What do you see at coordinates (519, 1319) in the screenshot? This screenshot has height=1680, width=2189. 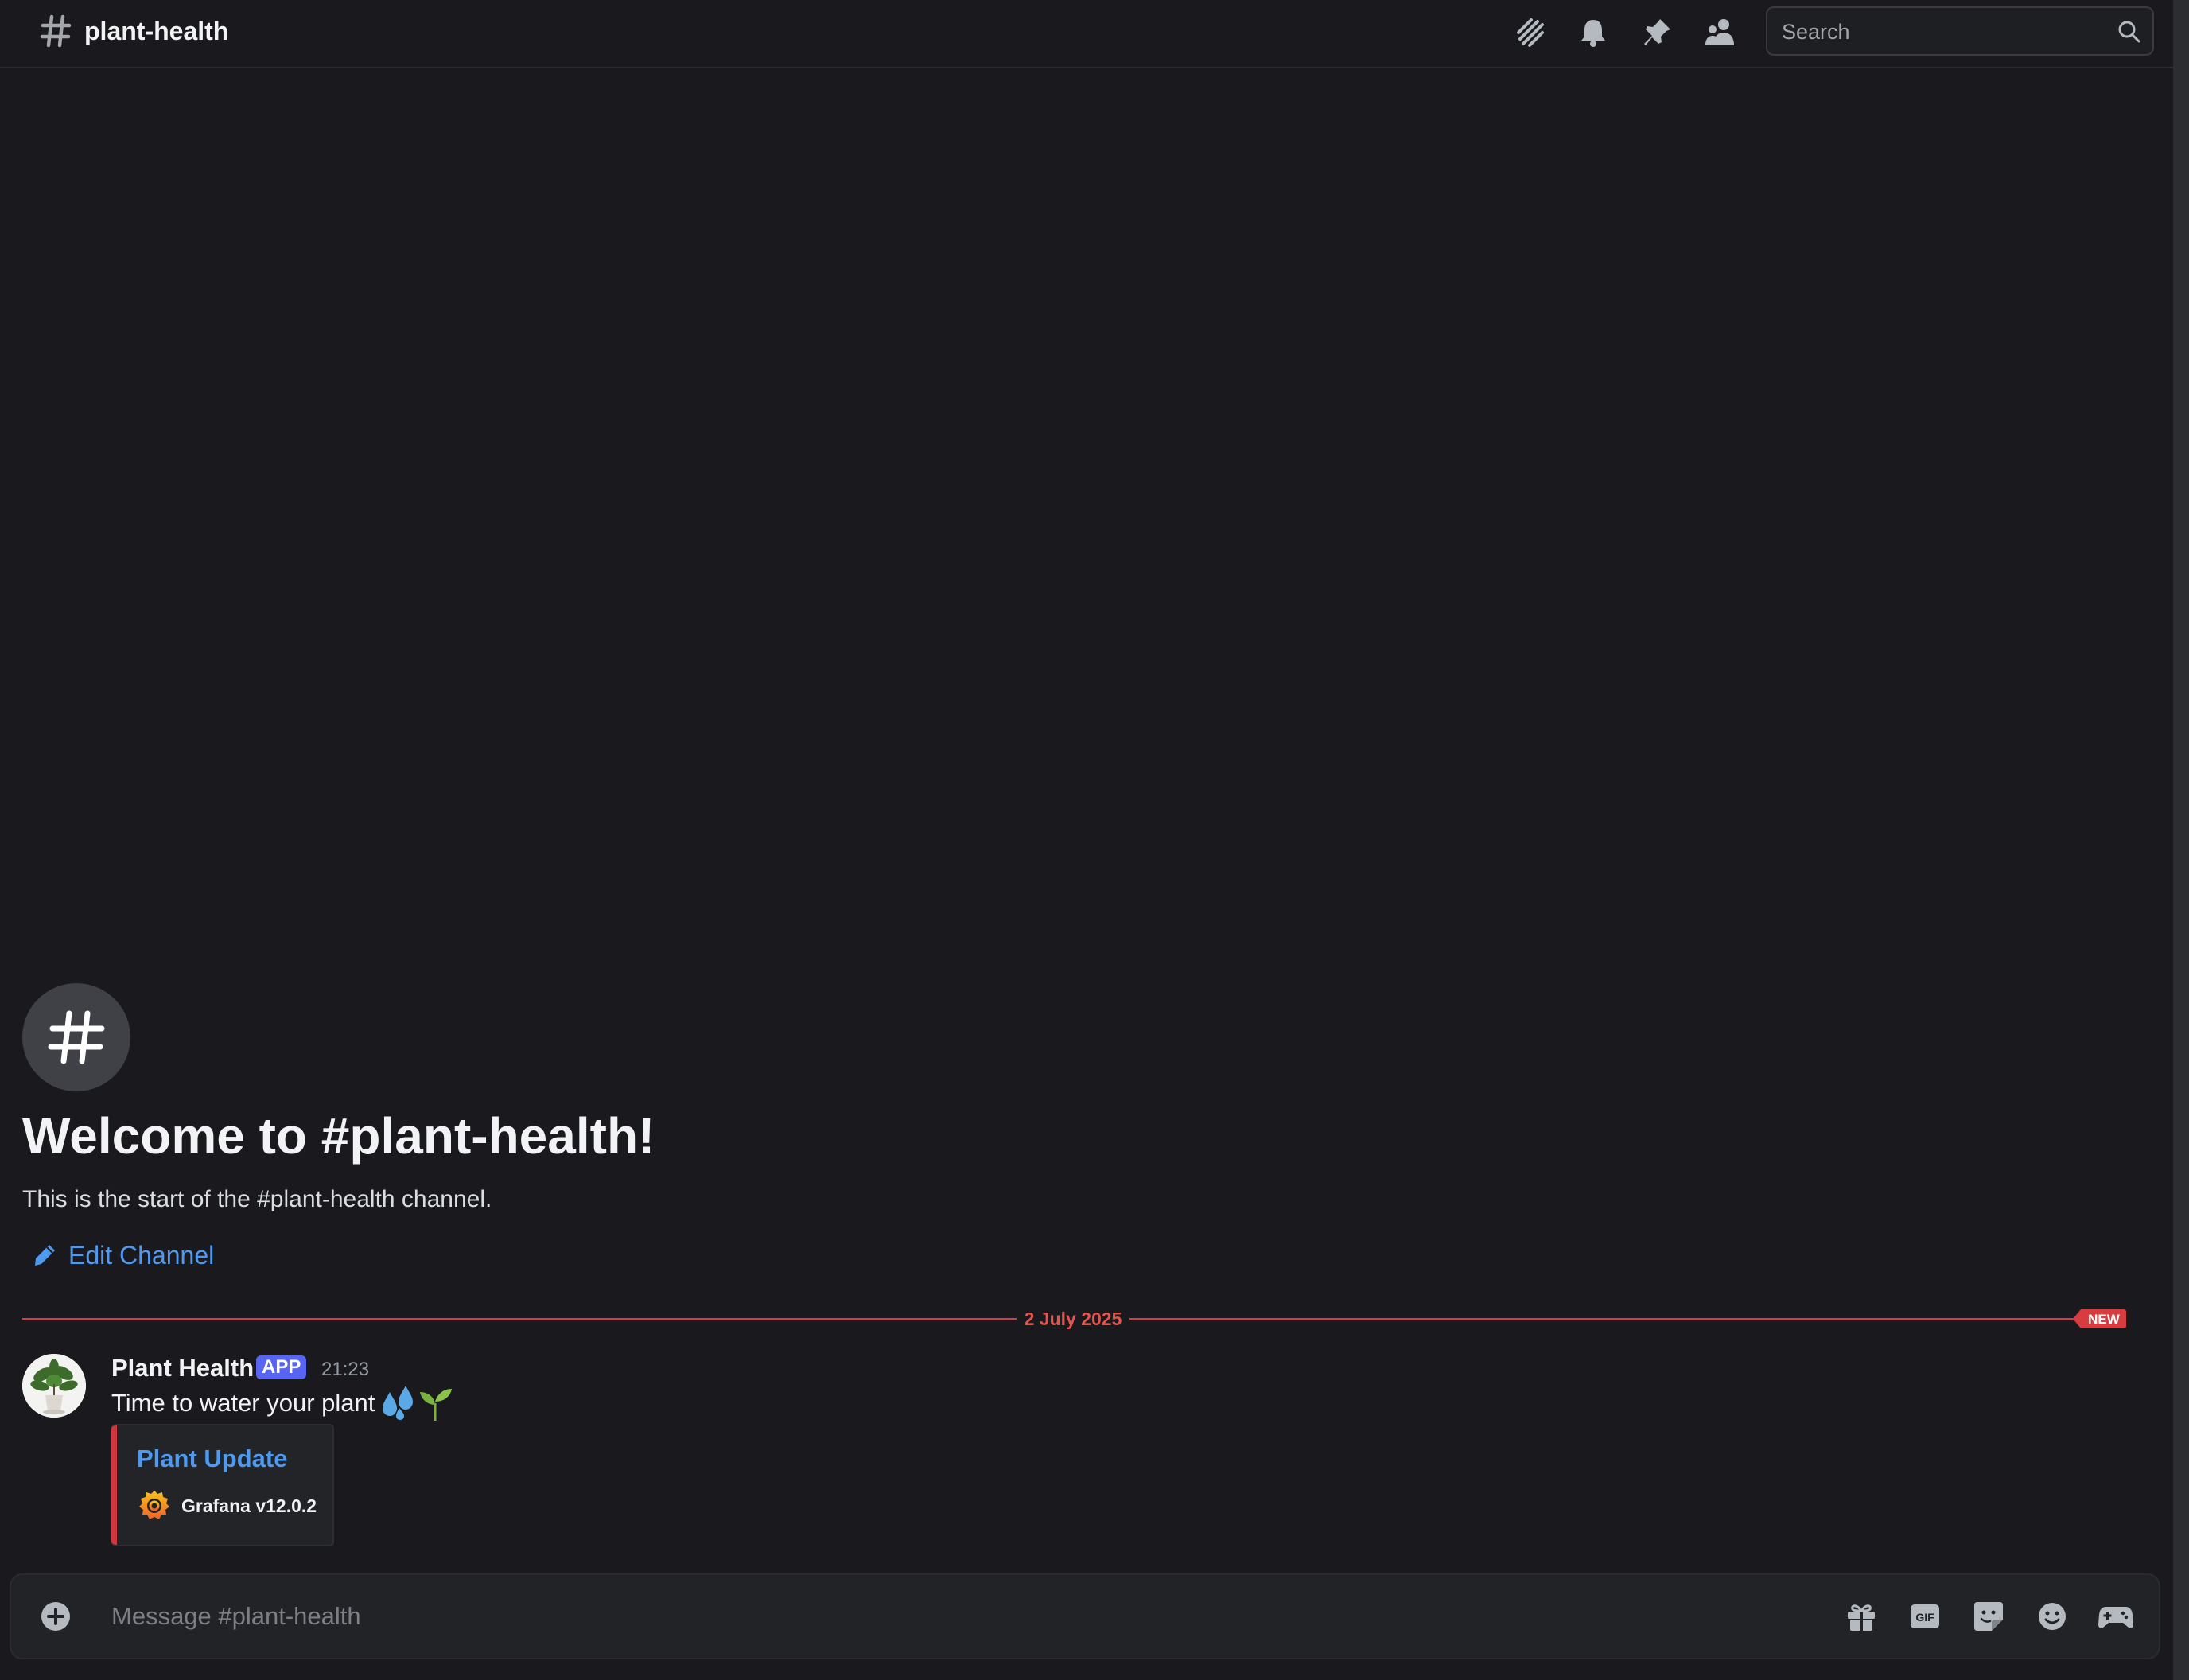 I see `new-messages-divider-left` at bounding box center [519, 1319].